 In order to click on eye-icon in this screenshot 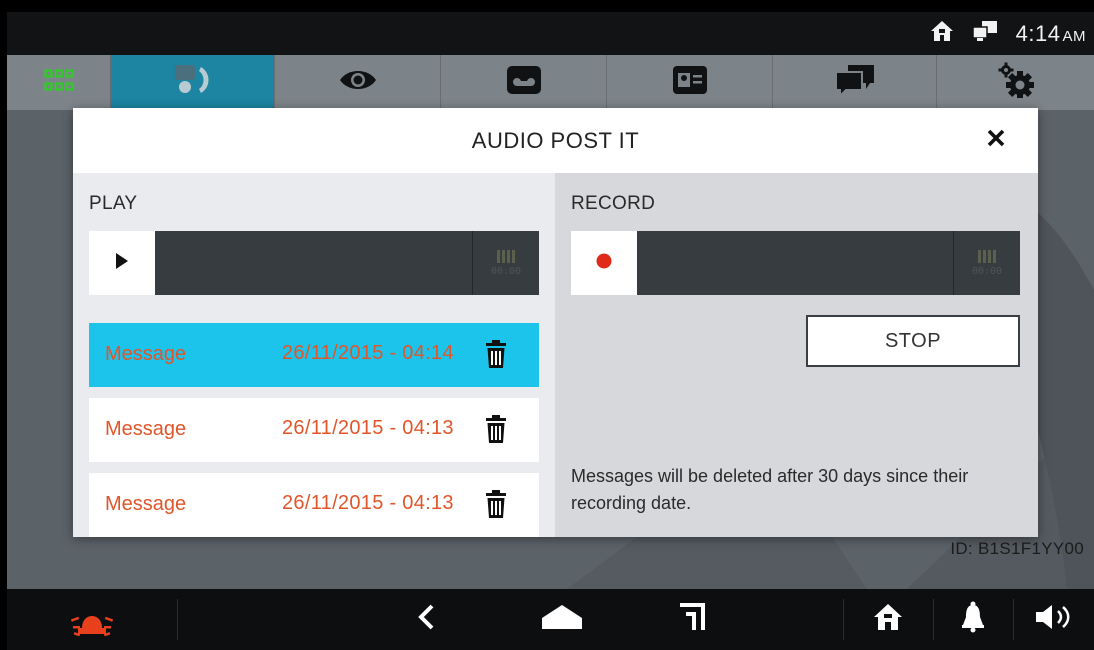, I will do `click(358, 82)`.